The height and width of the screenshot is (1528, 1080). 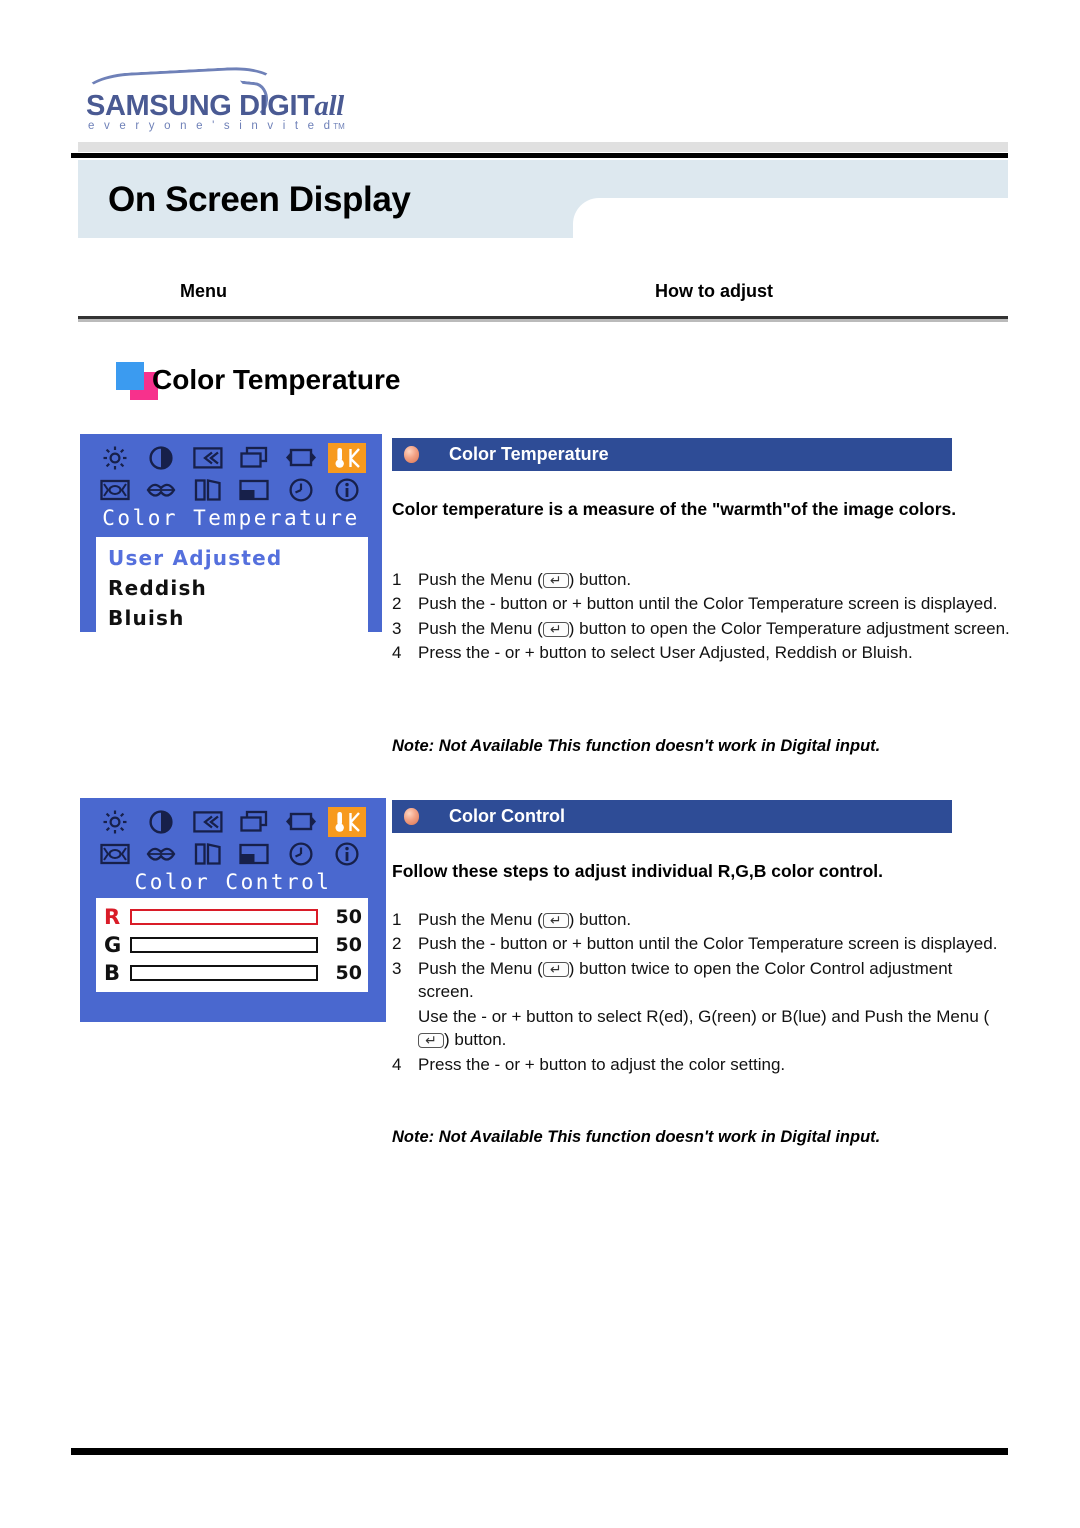 I want to click on osd-screenshot-color-control: Color Control R 50 G 50 B 50, so click(x=233, y=910).